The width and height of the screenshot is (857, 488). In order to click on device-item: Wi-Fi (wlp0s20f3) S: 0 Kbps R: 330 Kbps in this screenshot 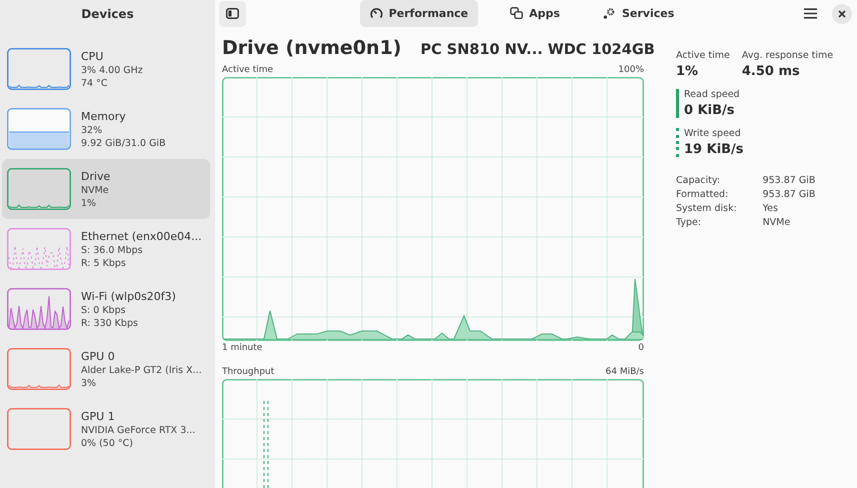, I will do `click(106, 309)`.